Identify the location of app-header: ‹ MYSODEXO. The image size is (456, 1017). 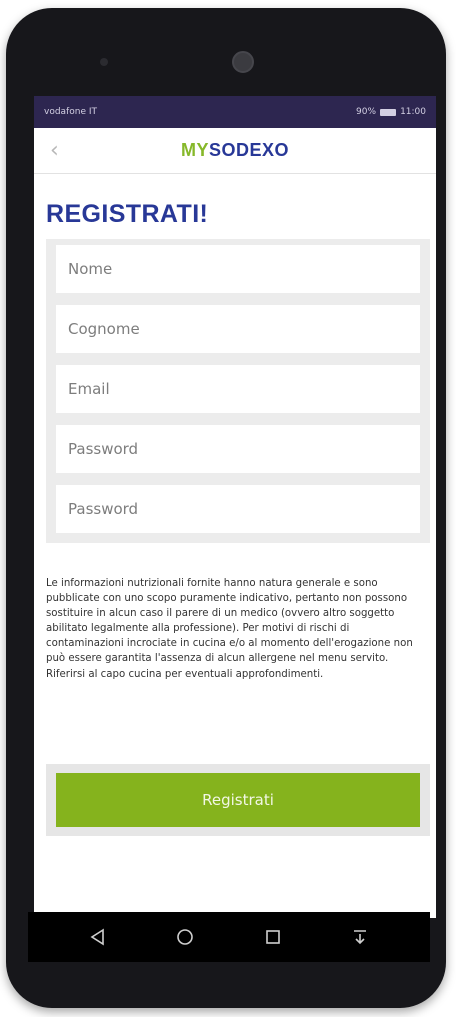
(235, 151).